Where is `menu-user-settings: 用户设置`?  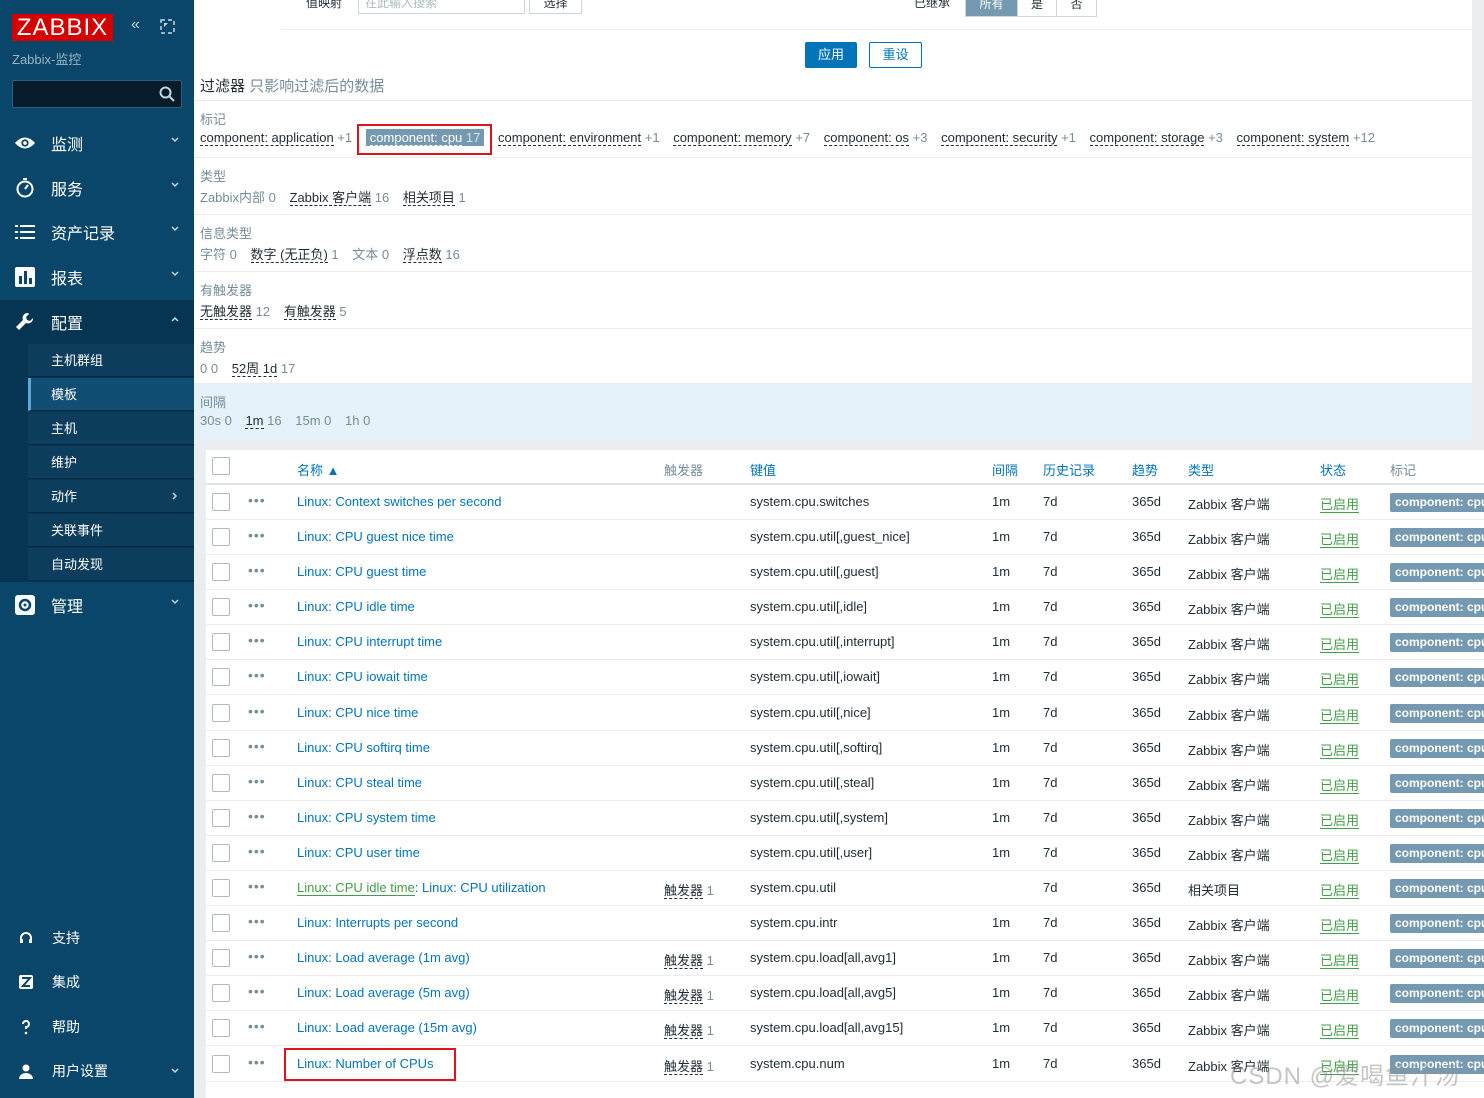
menu-user-settings: 用户设置 is located at coordinates (97, 1071).